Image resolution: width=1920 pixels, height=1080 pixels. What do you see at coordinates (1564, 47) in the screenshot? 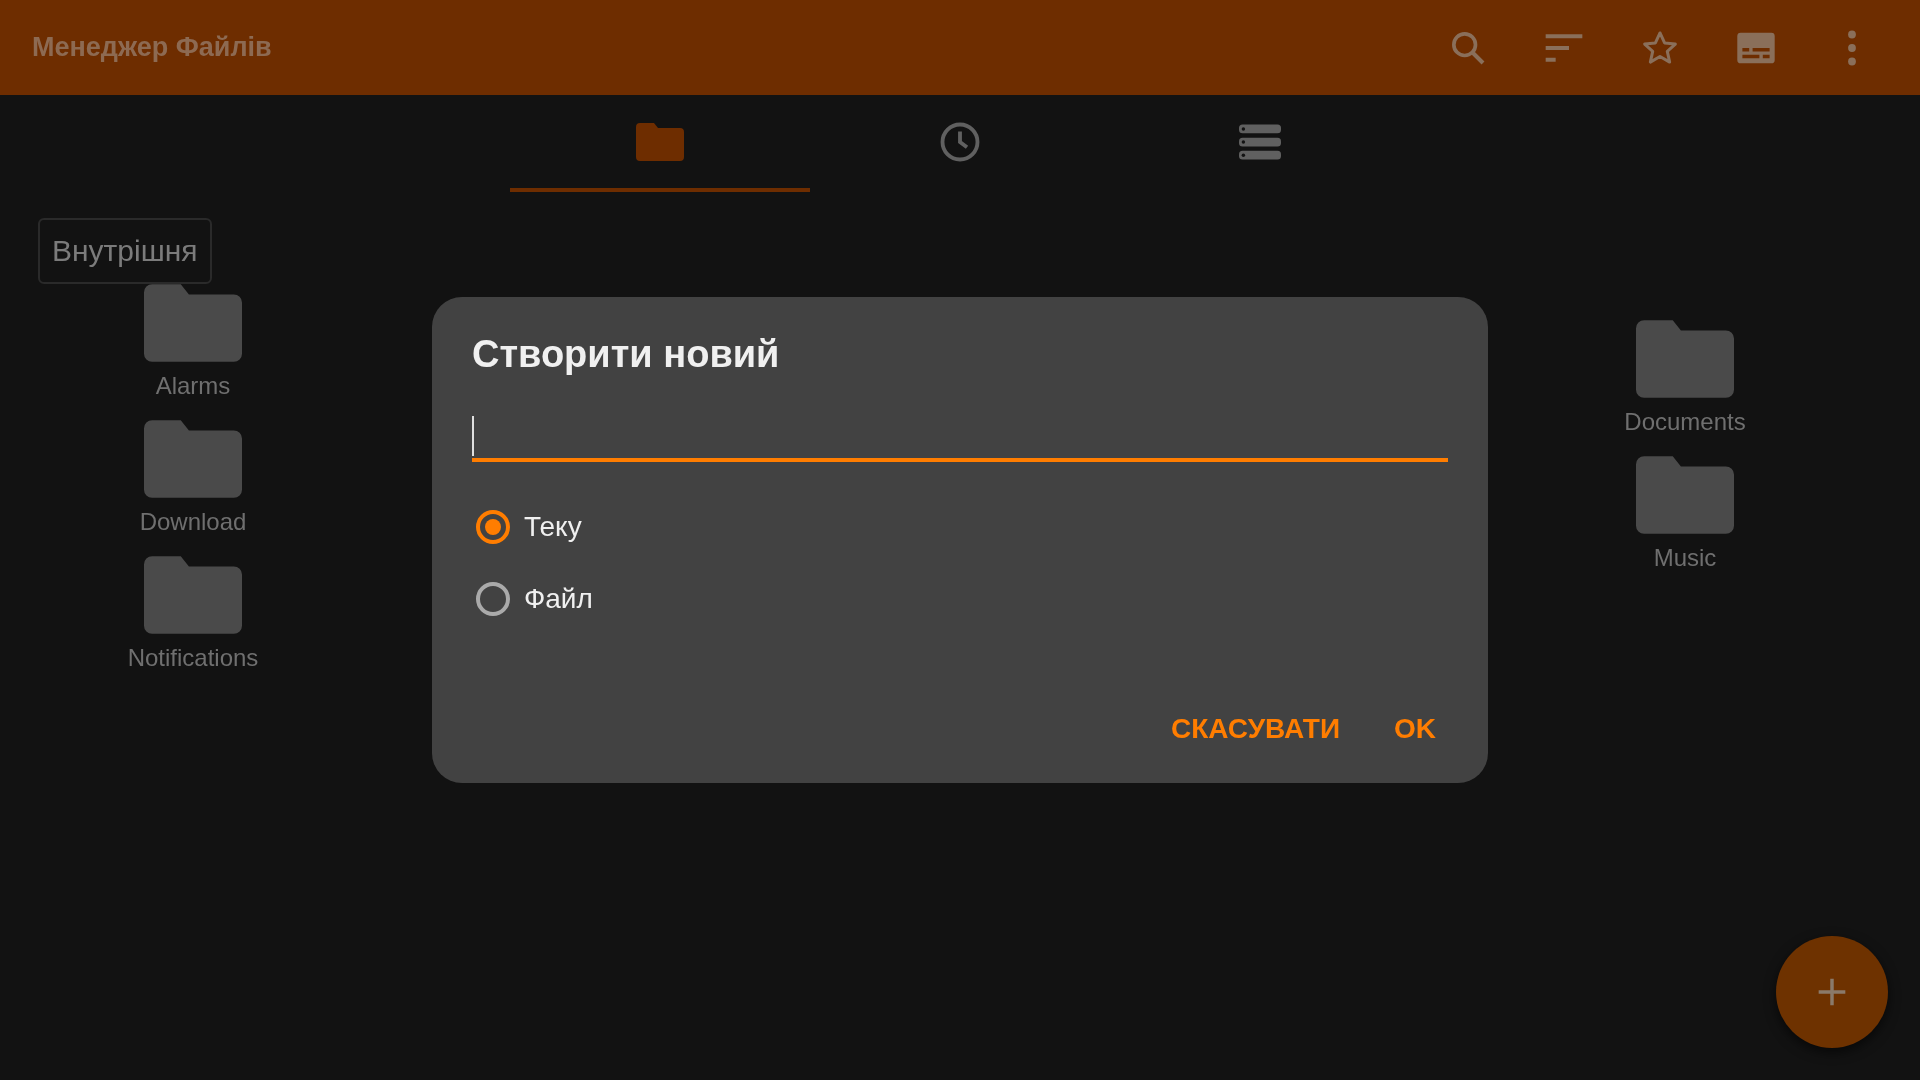
I see `sort-icon` at bounding box center [1564, 47].